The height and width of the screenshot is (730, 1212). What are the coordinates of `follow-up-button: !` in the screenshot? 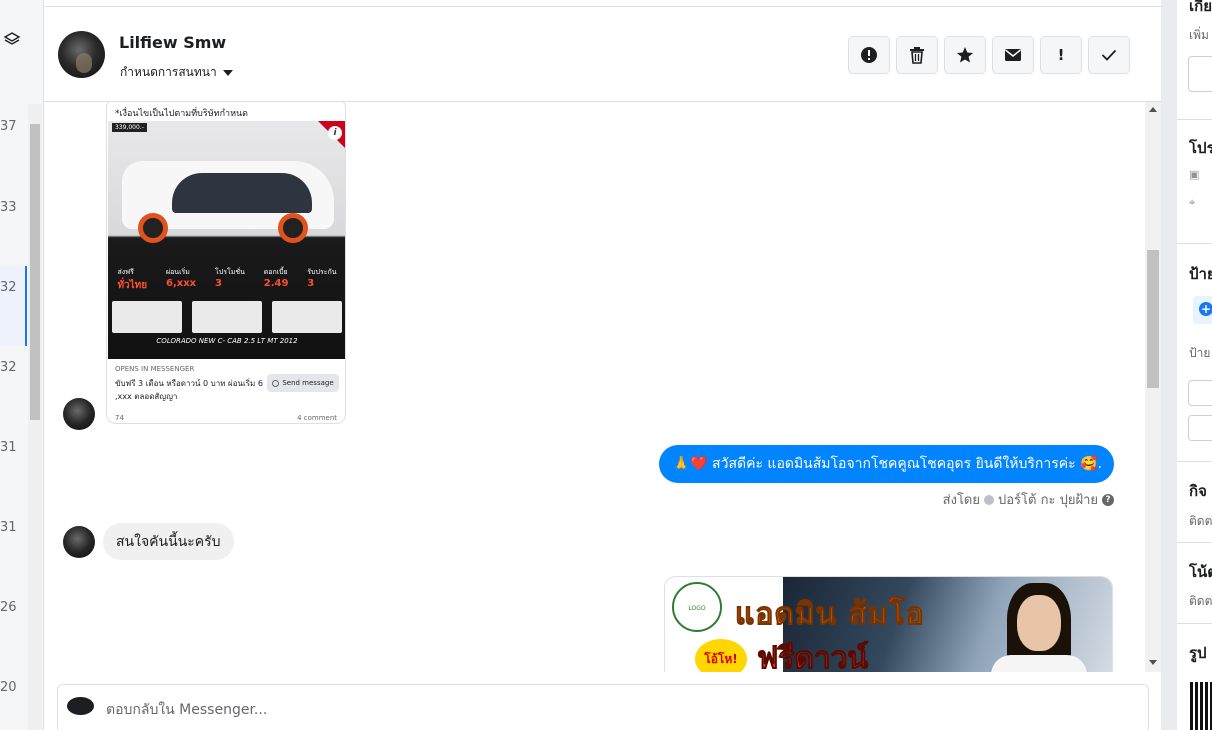 It's located at (1061, 55).